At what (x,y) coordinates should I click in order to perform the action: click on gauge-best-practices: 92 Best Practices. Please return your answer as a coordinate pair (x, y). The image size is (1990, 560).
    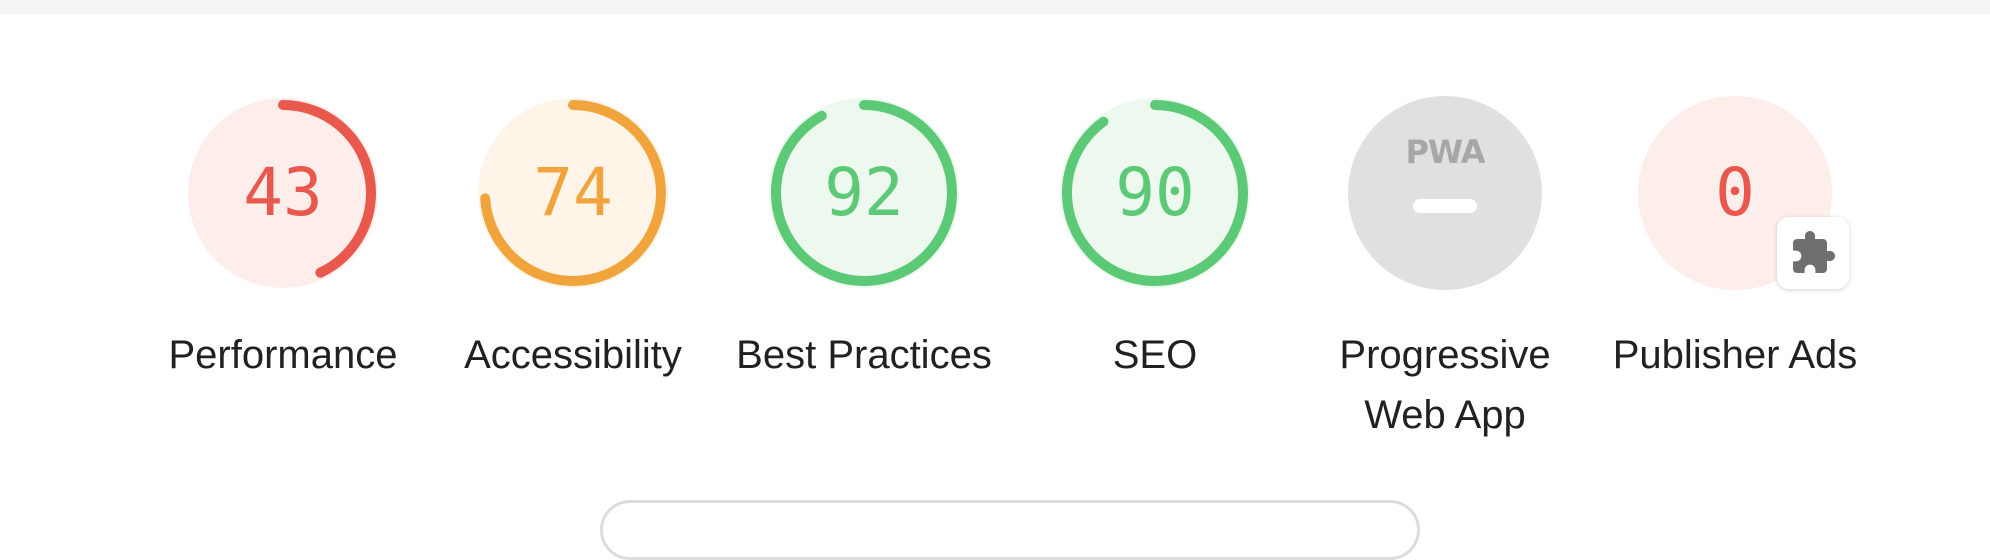
    Looking at the image, I should click on (864, 240).